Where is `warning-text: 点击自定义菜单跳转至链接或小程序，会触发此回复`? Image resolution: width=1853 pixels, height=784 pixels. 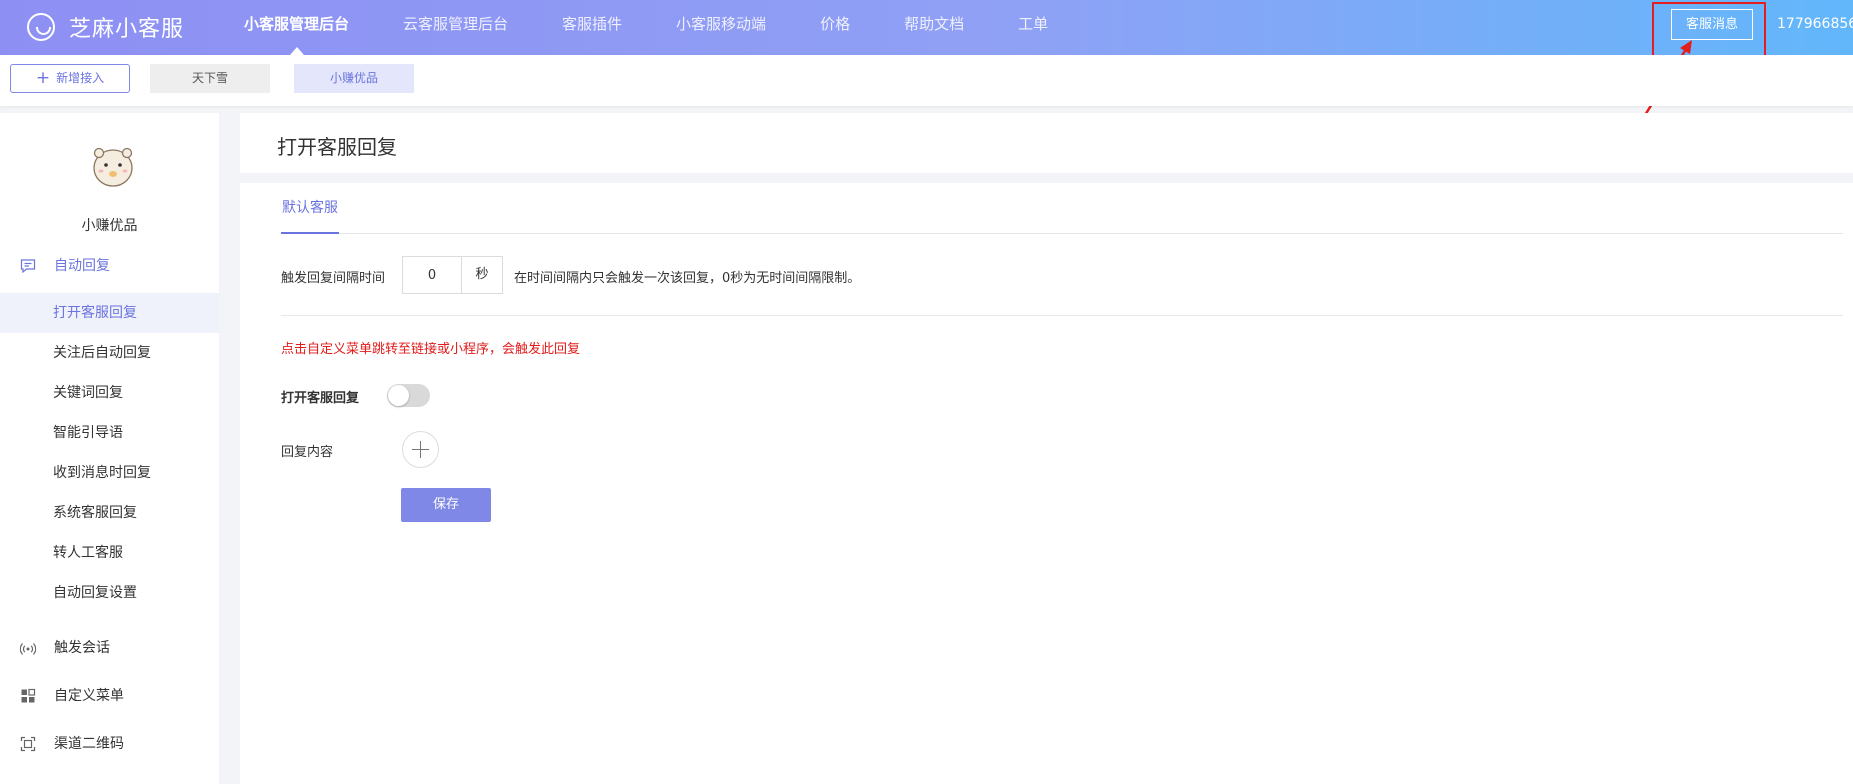 warning-text: 点击自定义菜单跳转至链接或小程序，会触发此回复 is located at coordinates (431, 349).